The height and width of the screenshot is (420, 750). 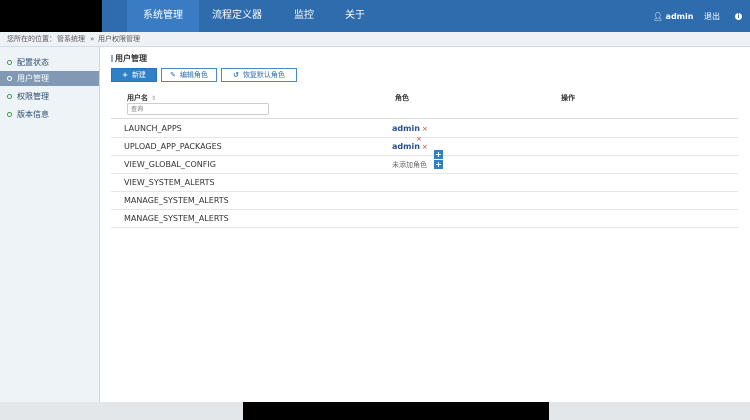 I want to click on table-row: VIEW_SYSTEM_ALERTS, so click(x=424, y=183).